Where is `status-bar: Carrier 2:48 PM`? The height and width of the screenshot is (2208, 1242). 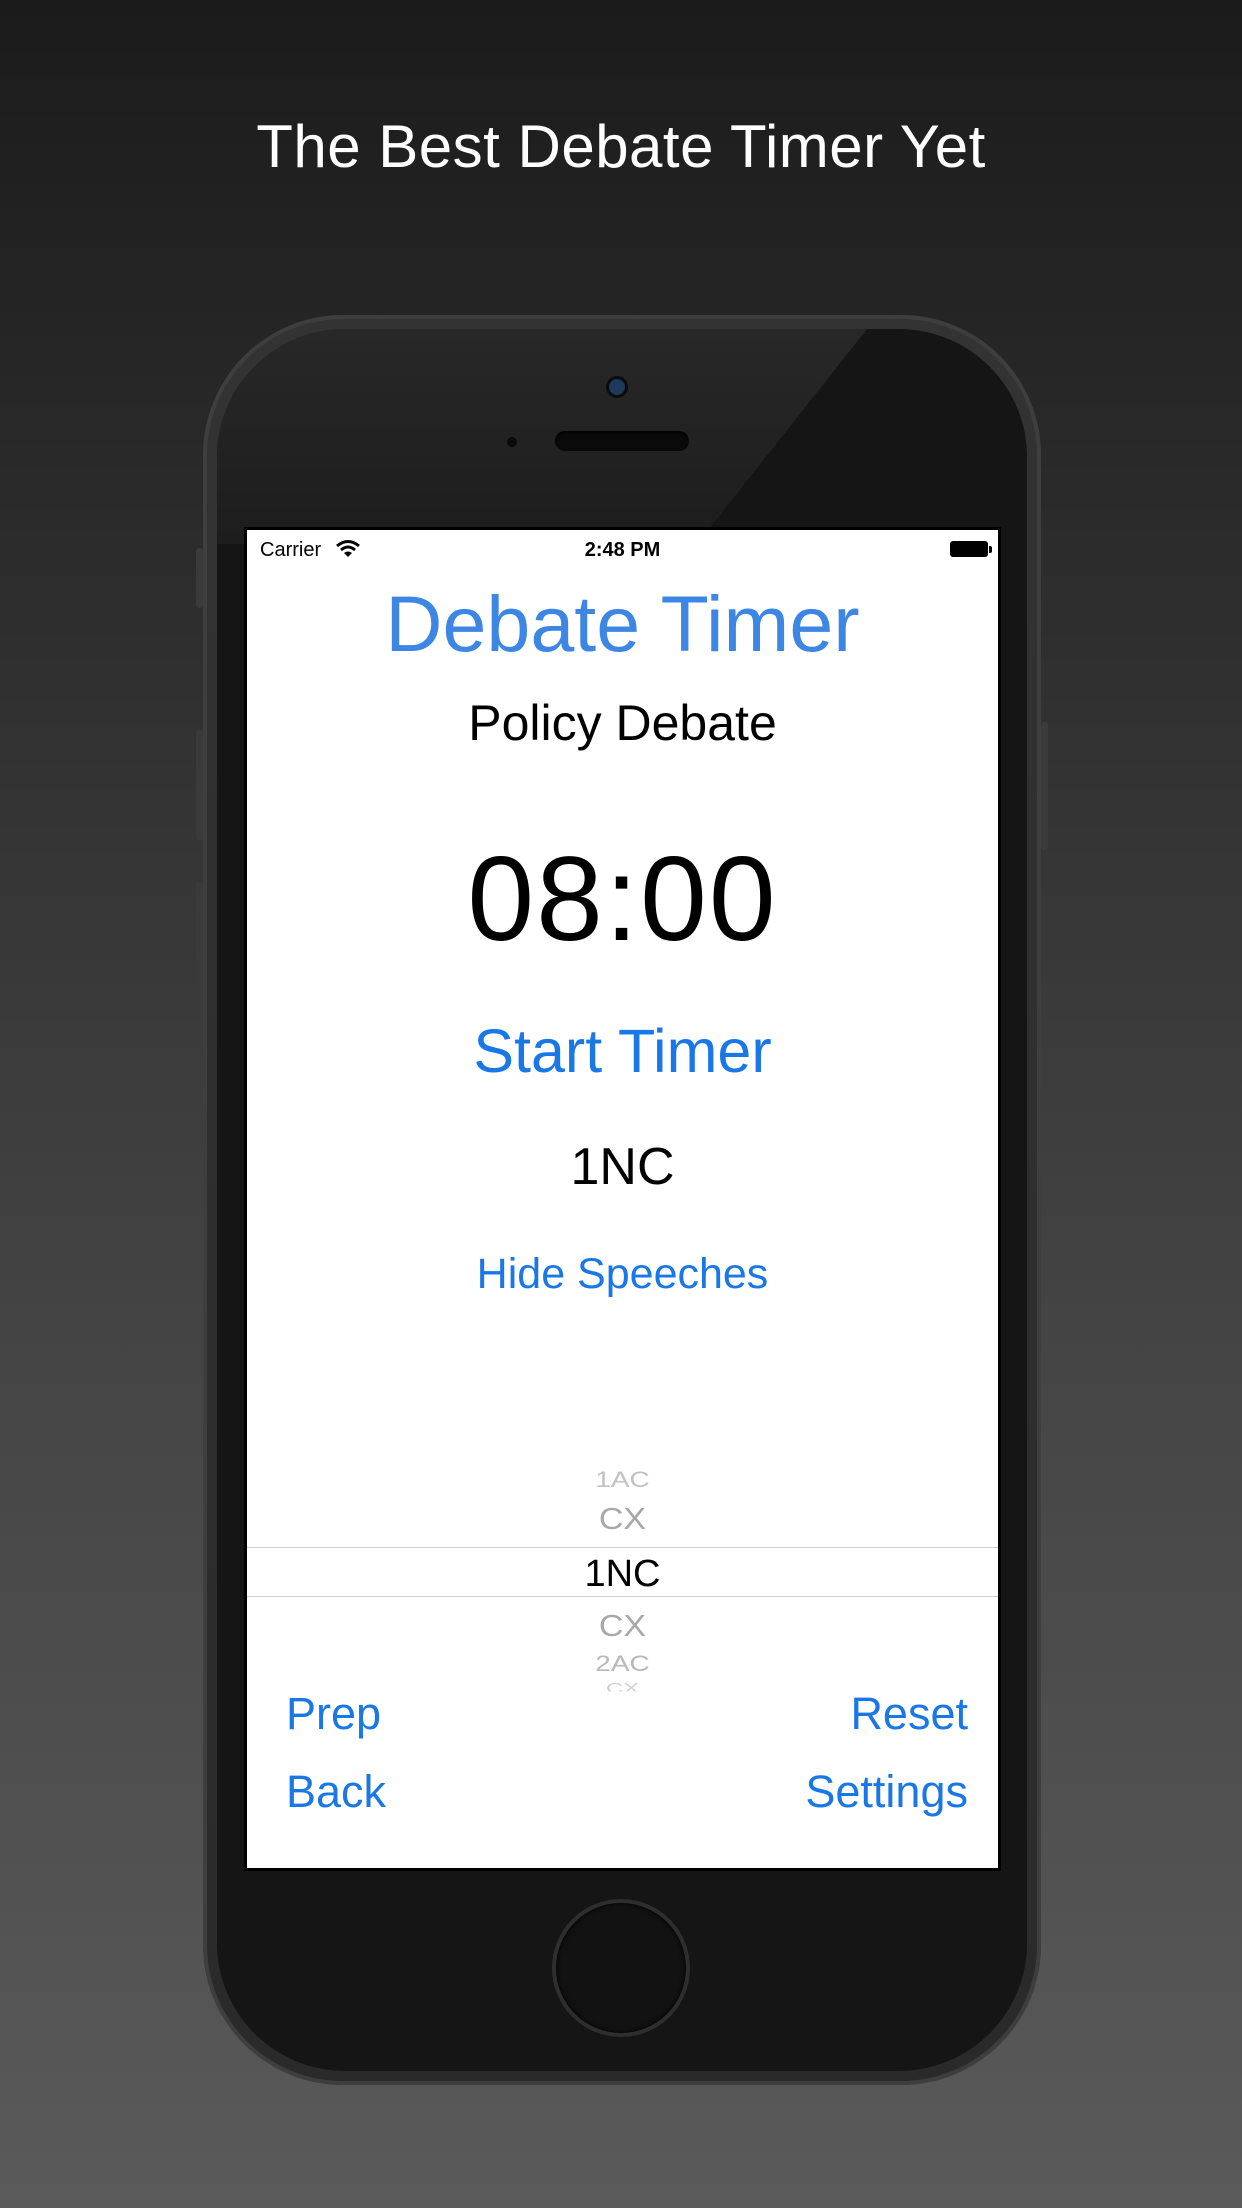
status-bar: Carrier 2:48 PM is located at coordinates (622, 550).